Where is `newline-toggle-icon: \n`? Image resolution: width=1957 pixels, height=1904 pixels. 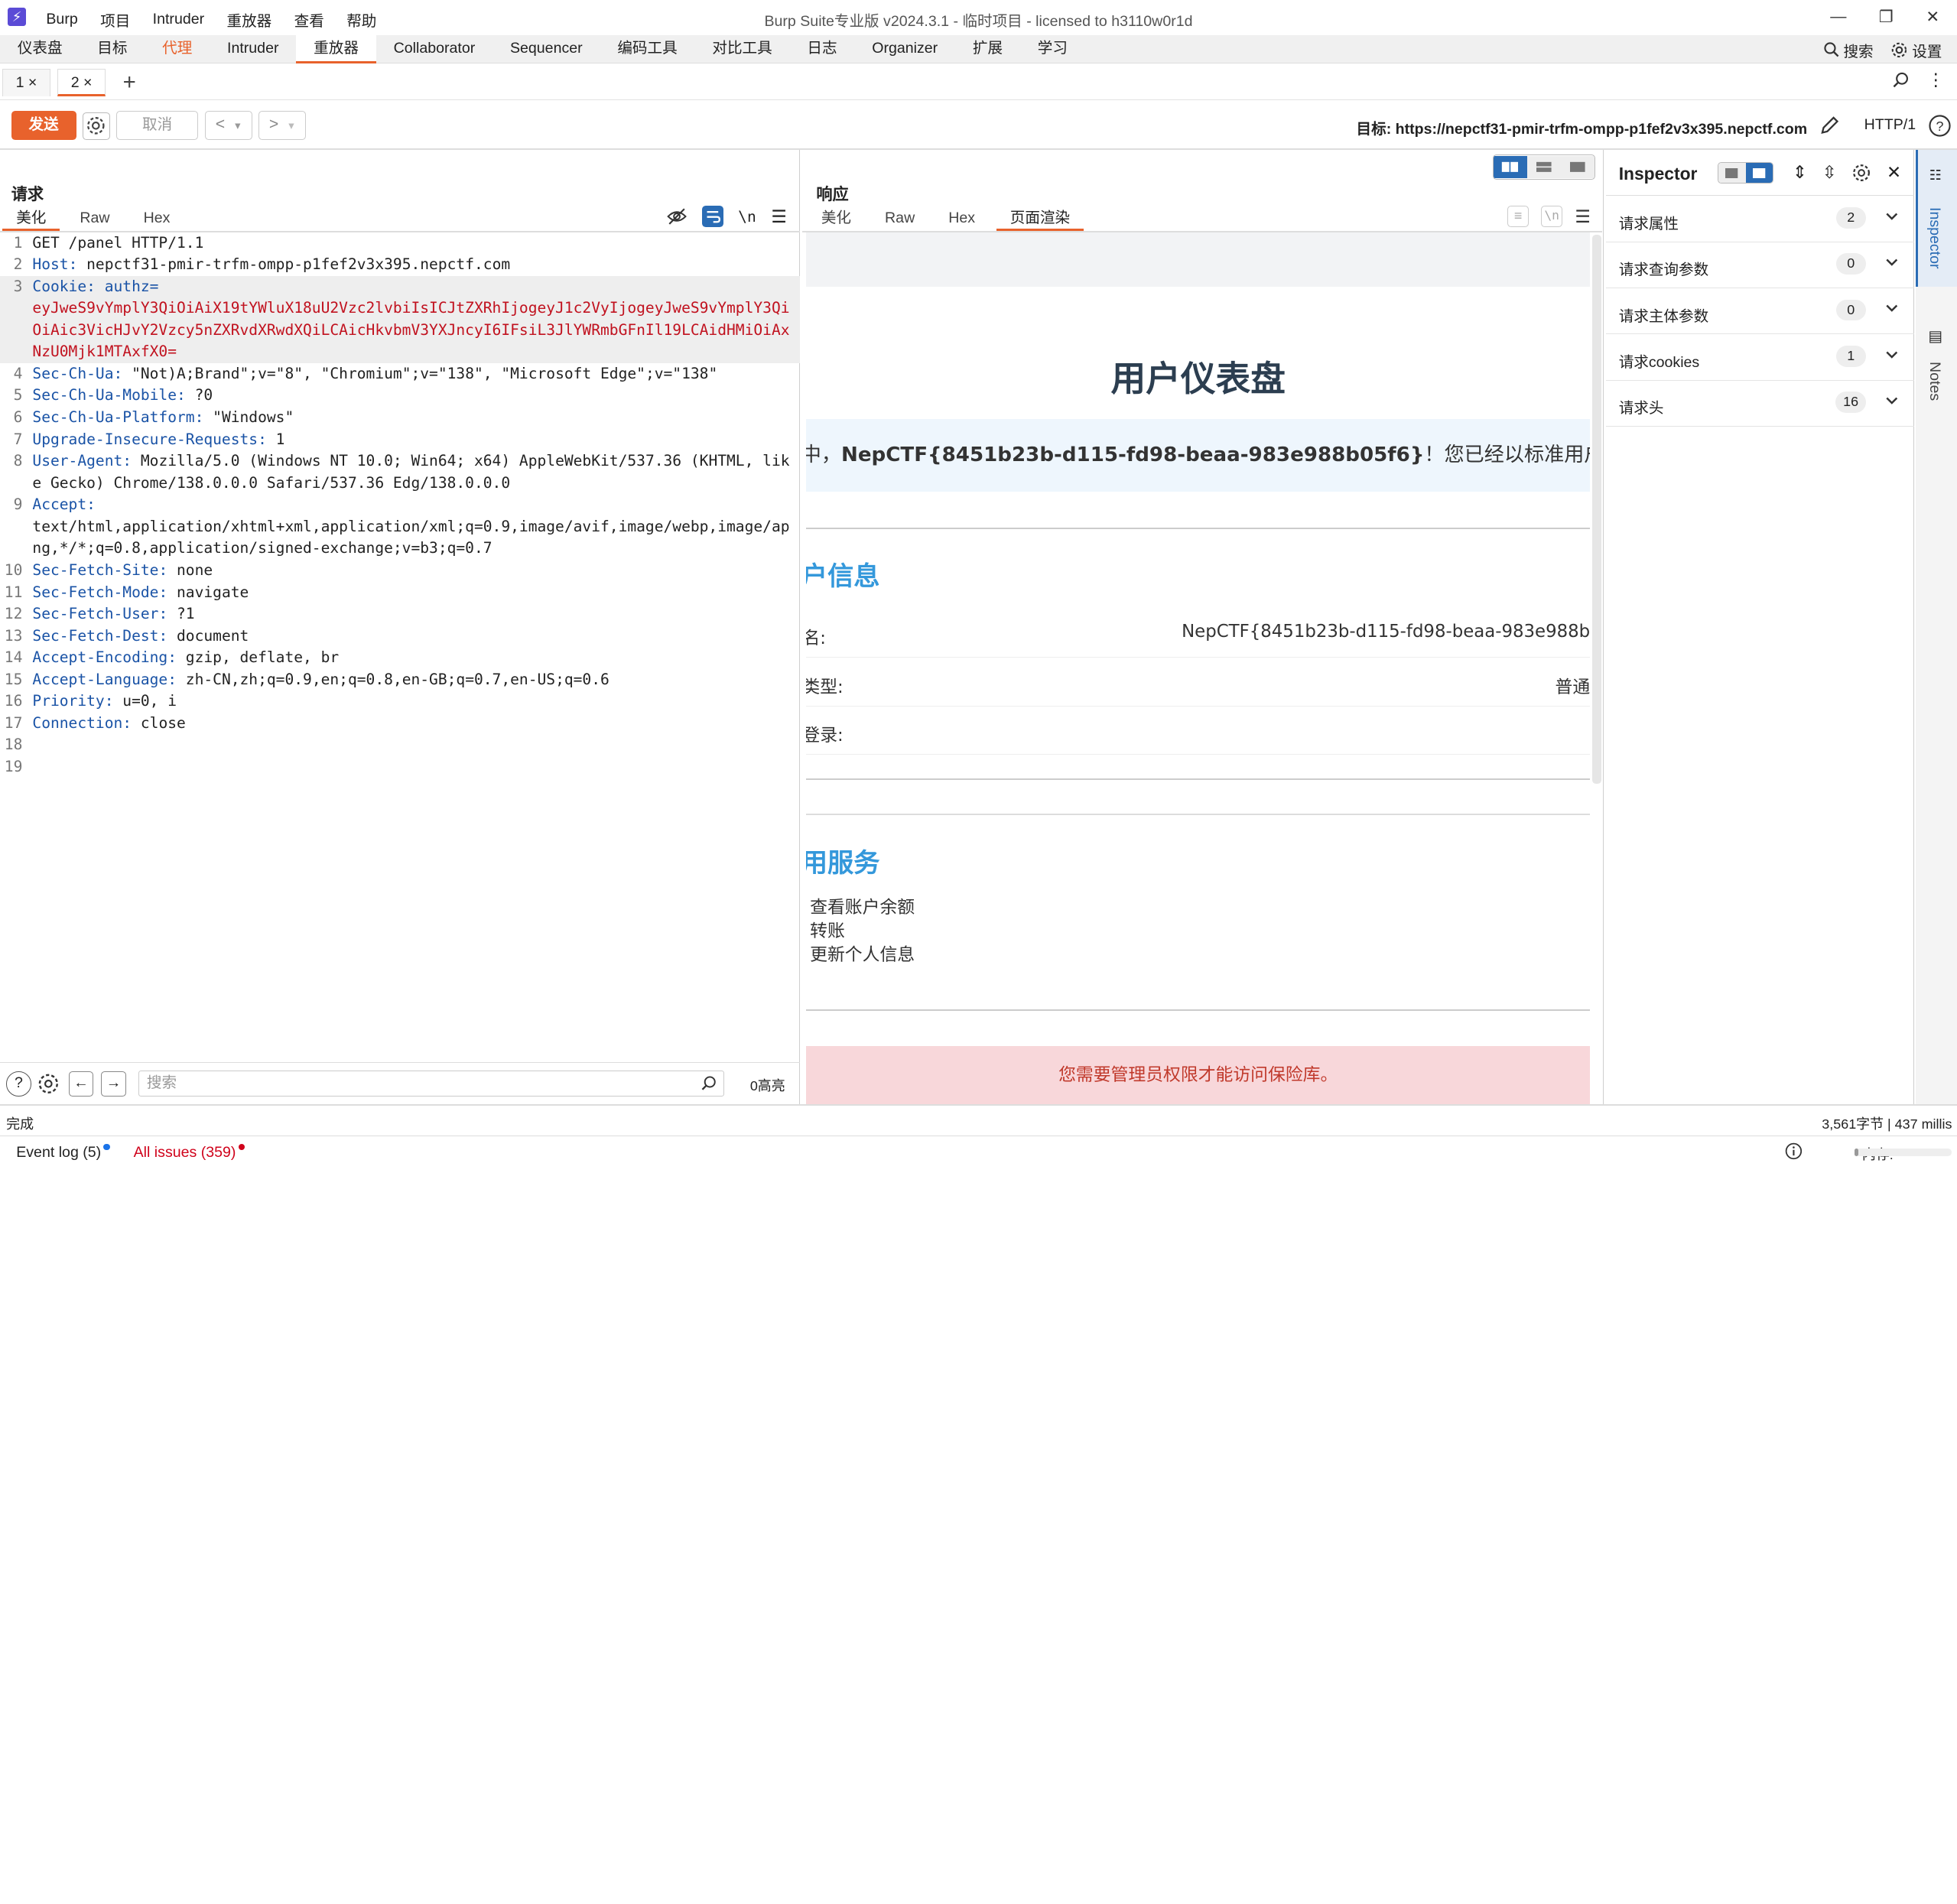 newline-toggle-icon: \n is located at coordinates (747, 217).